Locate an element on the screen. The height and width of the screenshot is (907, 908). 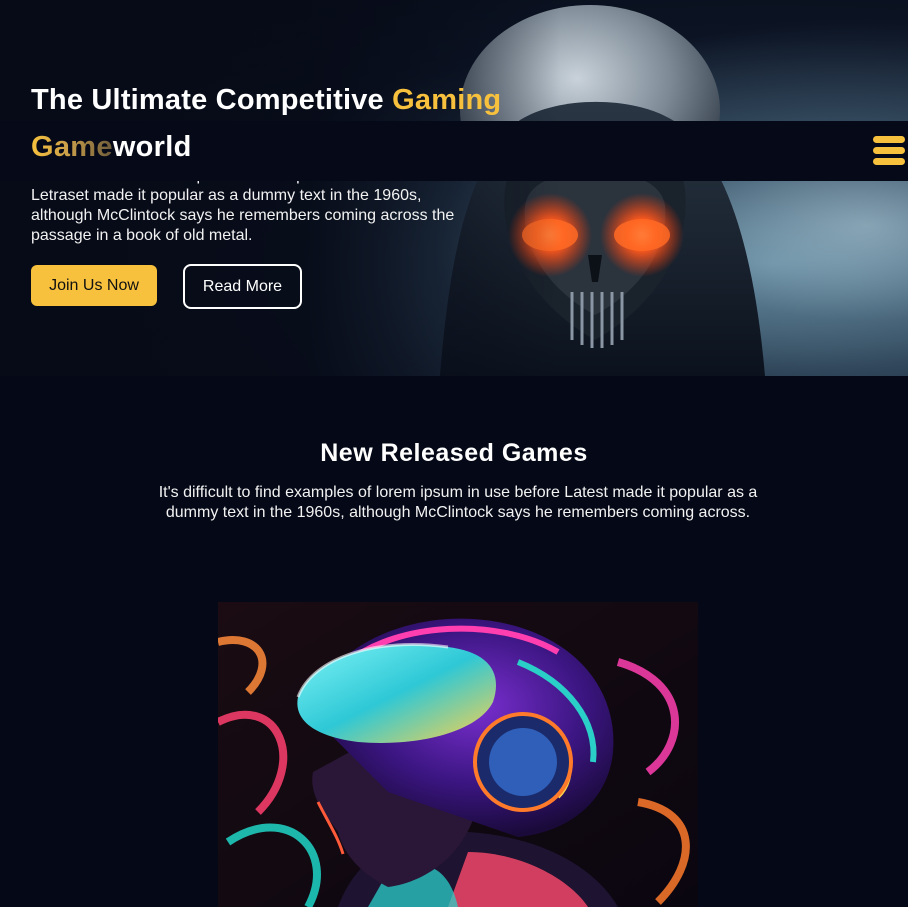
menu-bar-middle is located at coordinates (889, 150).